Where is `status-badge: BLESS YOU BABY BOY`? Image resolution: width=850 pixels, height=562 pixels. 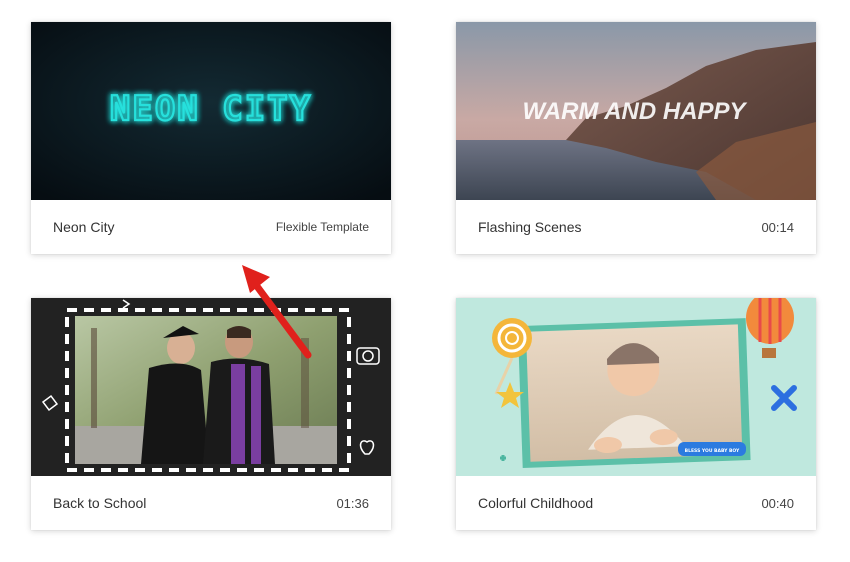
status-badge: BLESS YOU BABY BOY is located at coordinates (712, 449).